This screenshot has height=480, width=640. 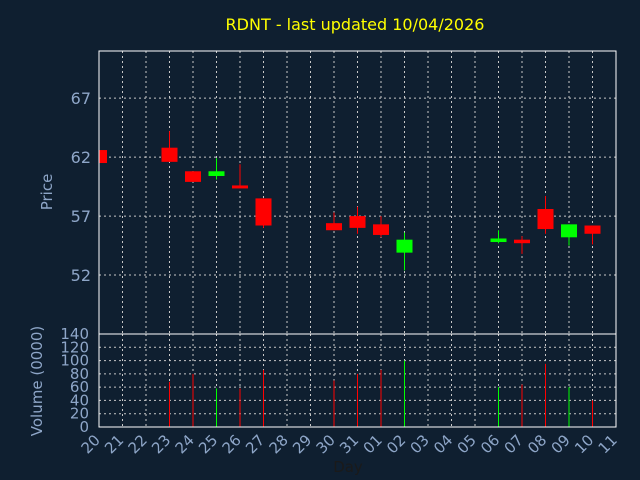 What do you see at coordinates (81, 216) in the screenshot?
I see `price-y-tick-label: 57` at bounding box center [81, 216].